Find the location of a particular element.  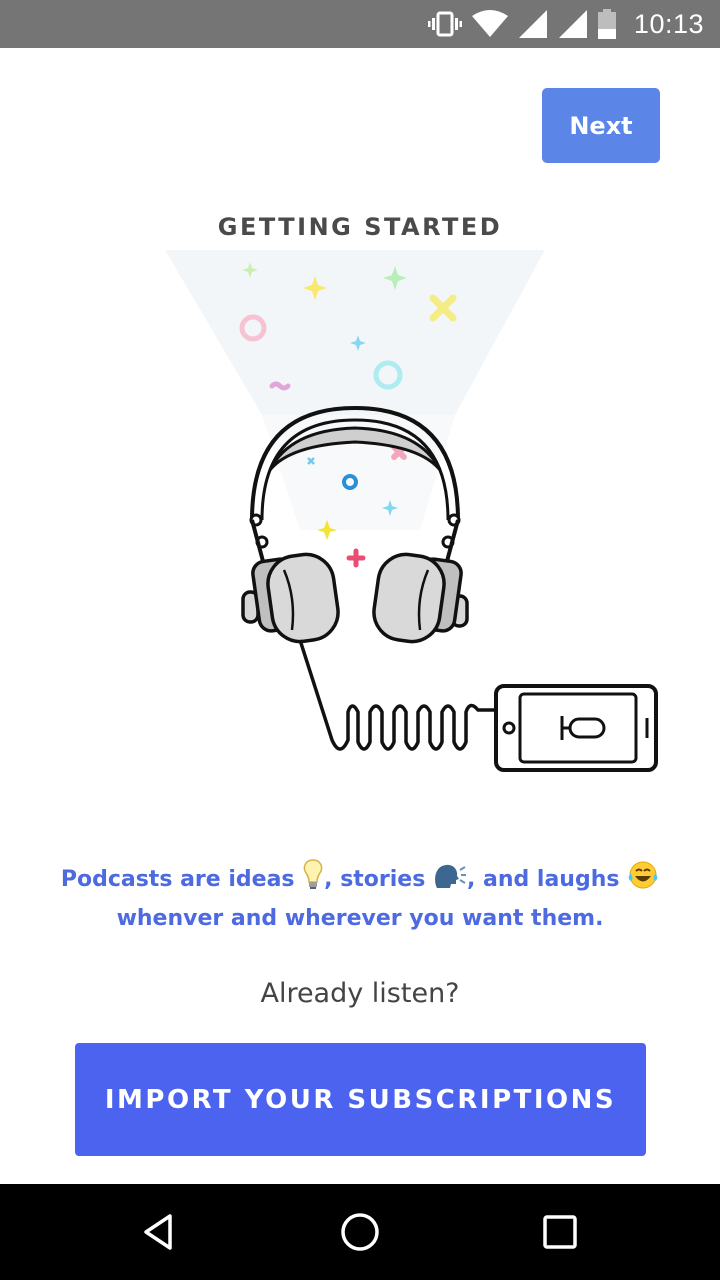

tagline-part: , stories is located at coordinates (378, 879).